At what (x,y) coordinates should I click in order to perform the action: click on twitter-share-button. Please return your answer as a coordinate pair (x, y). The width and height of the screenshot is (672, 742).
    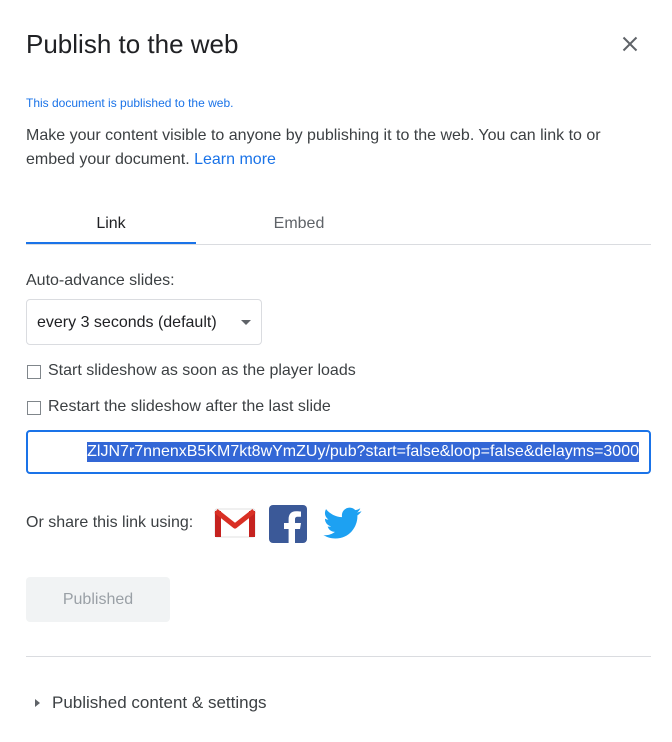
    Looking at the image, I should click on (343, 523).